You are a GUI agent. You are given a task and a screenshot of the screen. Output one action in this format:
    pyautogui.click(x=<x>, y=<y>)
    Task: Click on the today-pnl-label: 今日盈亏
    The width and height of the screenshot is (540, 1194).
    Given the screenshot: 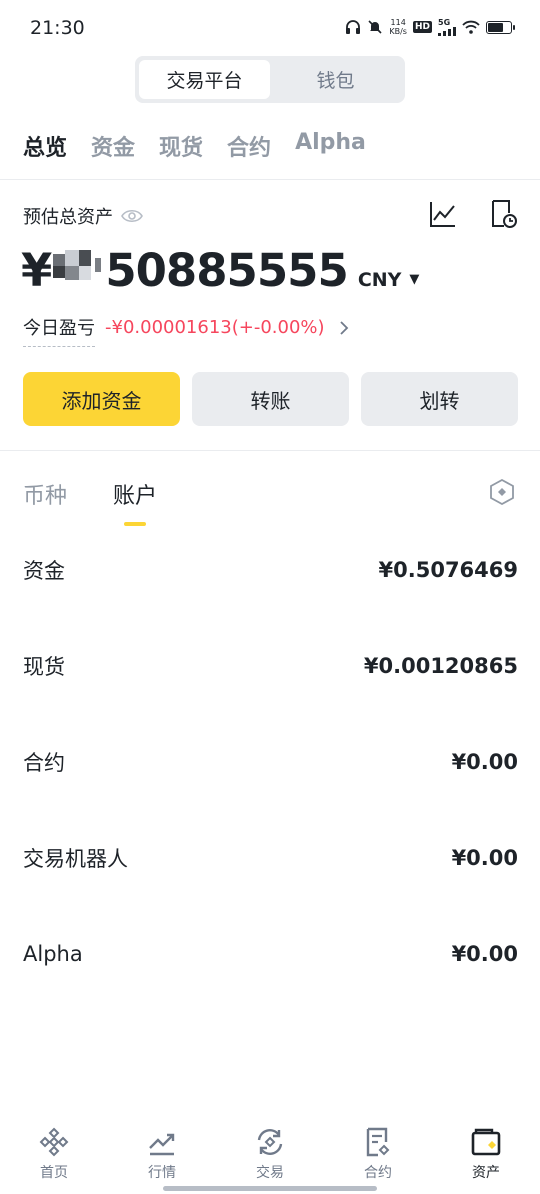 What is the action you would take?
    pyautogui.click(x=59, y=330)
    